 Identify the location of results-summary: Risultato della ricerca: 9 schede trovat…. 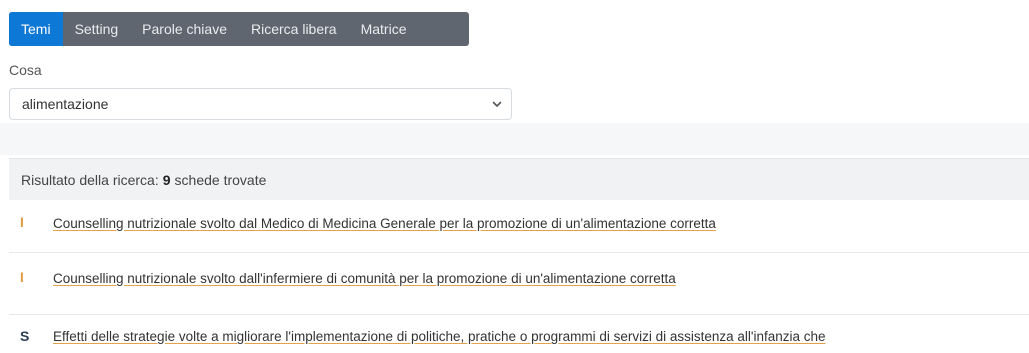
(519, 179).